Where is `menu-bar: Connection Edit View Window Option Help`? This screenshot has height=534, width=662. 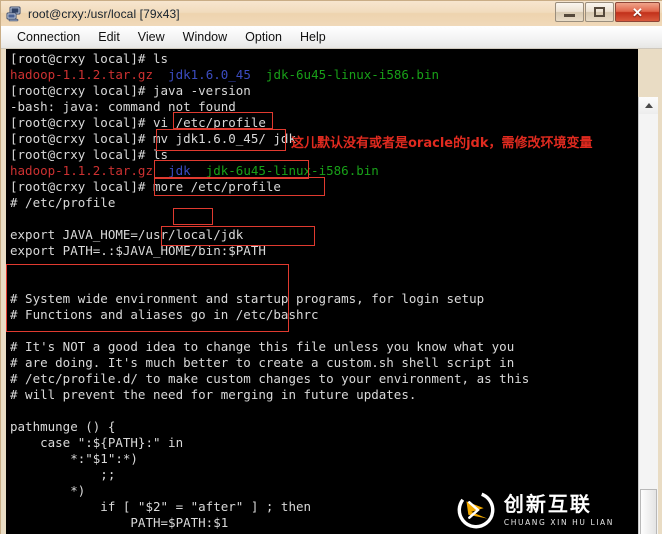 menu-bar: Connection Edit View Window Option Help is located at coordinates (331, 37).